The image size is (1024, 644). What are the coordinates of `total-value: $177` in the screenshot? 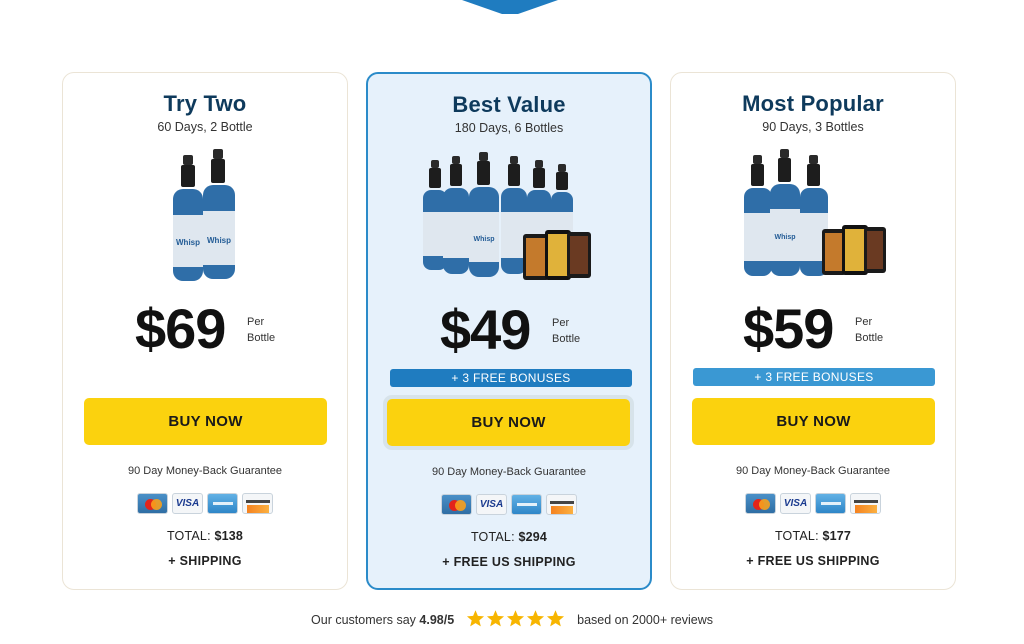 It's located at (837, 536).